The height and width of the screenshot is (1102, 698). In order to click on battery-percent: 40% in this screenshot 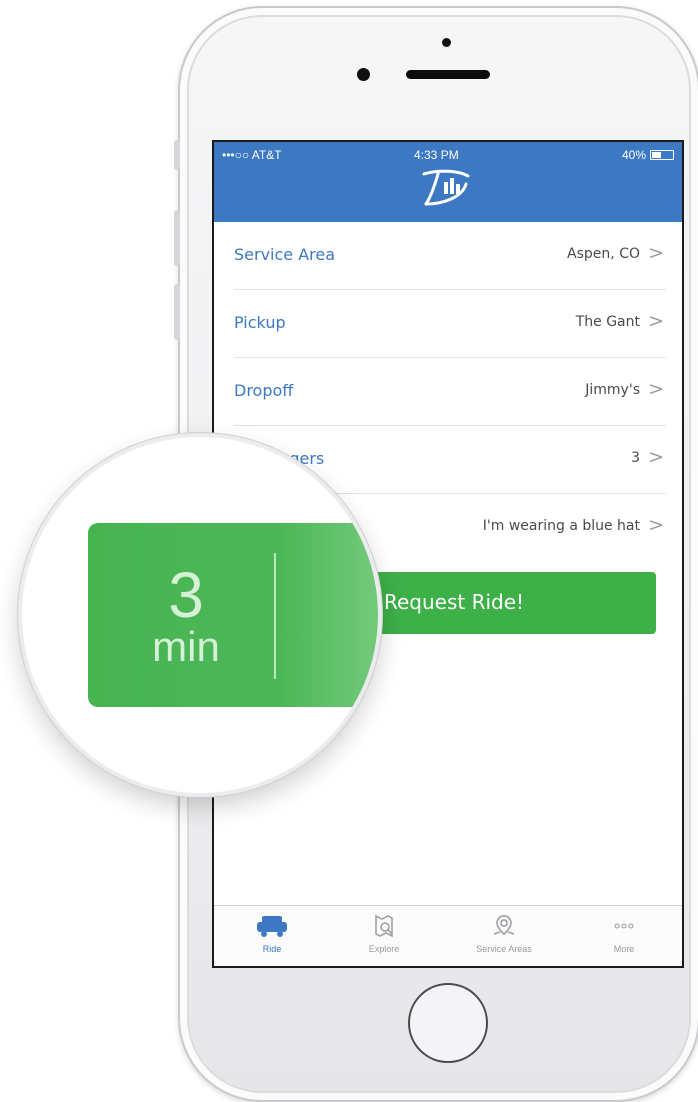, I will do `click(633, 155)`.